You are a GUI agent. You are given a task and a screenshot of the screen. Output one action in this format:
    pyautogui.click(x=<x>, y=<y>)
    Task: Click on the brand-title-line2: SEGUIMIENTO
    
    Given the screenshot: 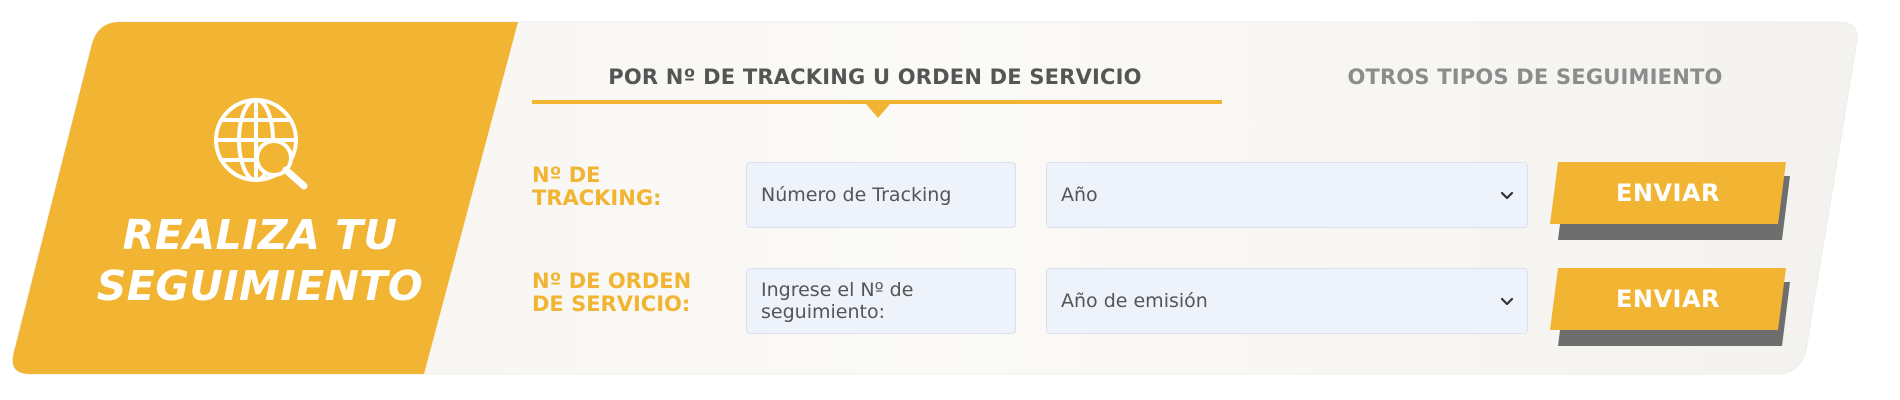 What is the action you would take?
    pyautogui.click(x=260, y=286)
    